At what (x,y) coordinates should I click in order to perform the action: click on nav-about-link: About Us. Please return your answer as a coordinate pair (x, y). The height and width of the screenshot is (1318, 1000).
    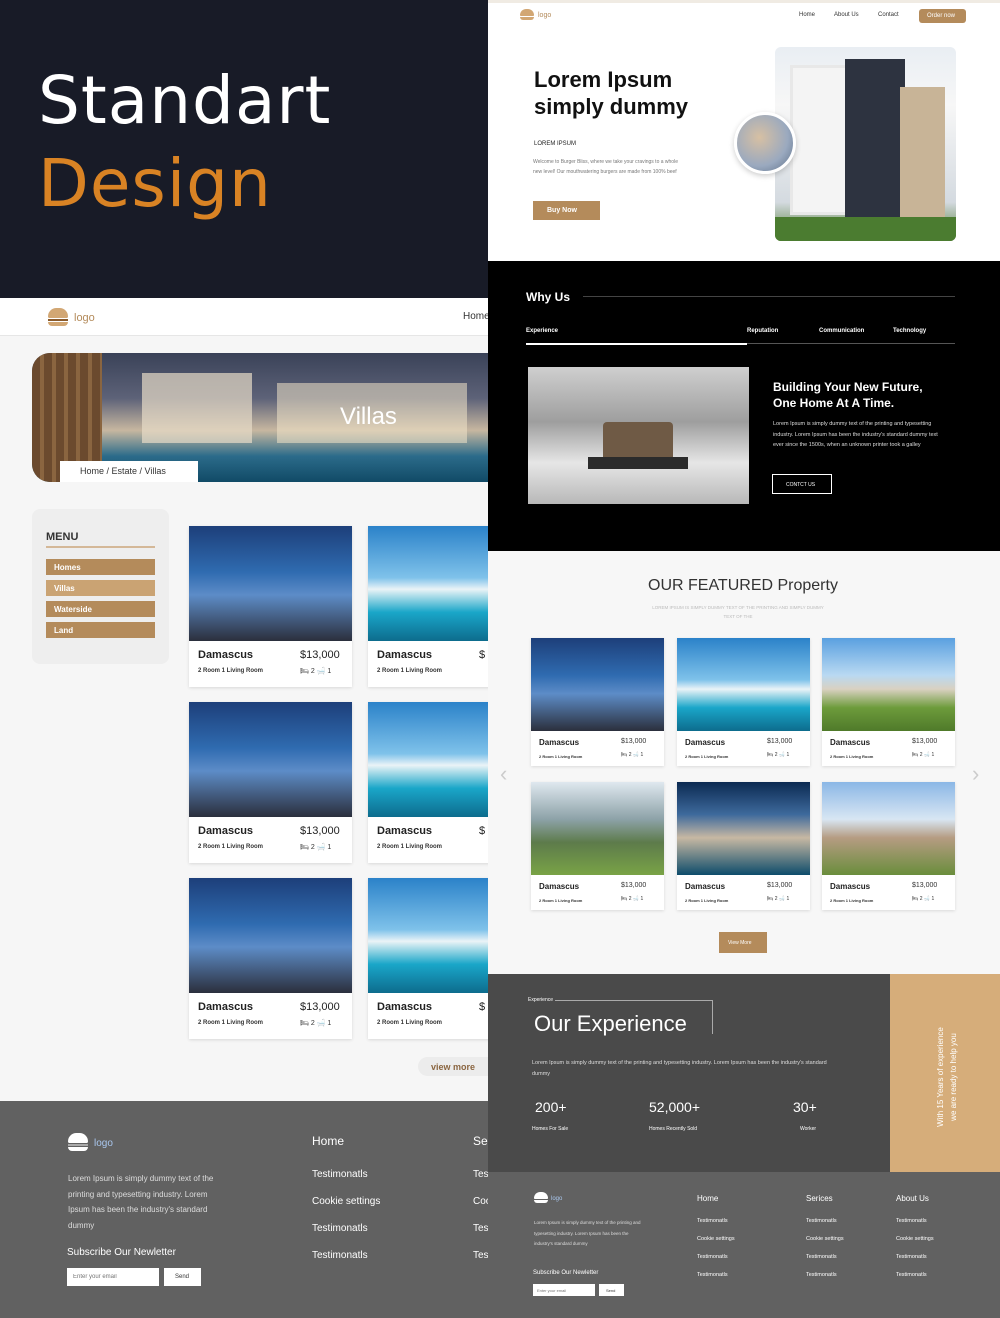
    Looking at the image, I should click on (846, 15).